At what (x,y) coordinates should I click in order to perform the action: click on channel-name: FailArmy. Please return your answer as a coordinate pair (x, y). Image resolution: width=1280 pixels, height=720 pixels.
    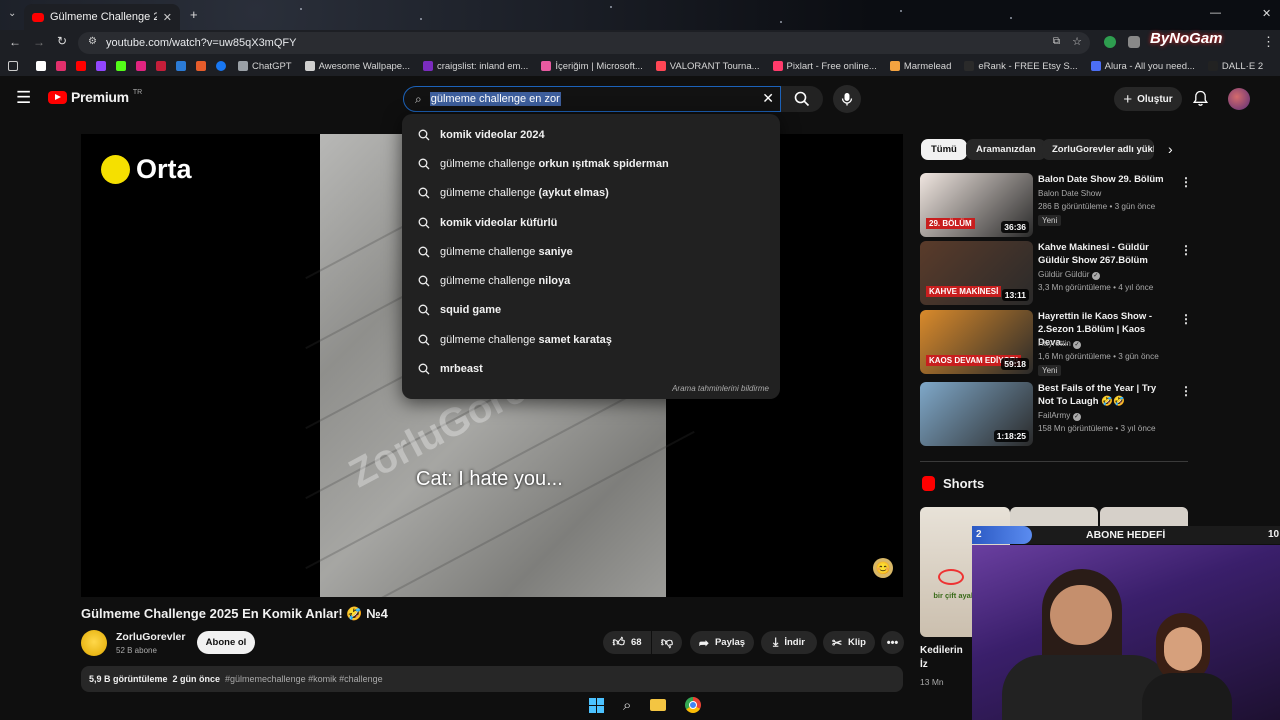
    Looking at the image, I should click on (1054, 415).